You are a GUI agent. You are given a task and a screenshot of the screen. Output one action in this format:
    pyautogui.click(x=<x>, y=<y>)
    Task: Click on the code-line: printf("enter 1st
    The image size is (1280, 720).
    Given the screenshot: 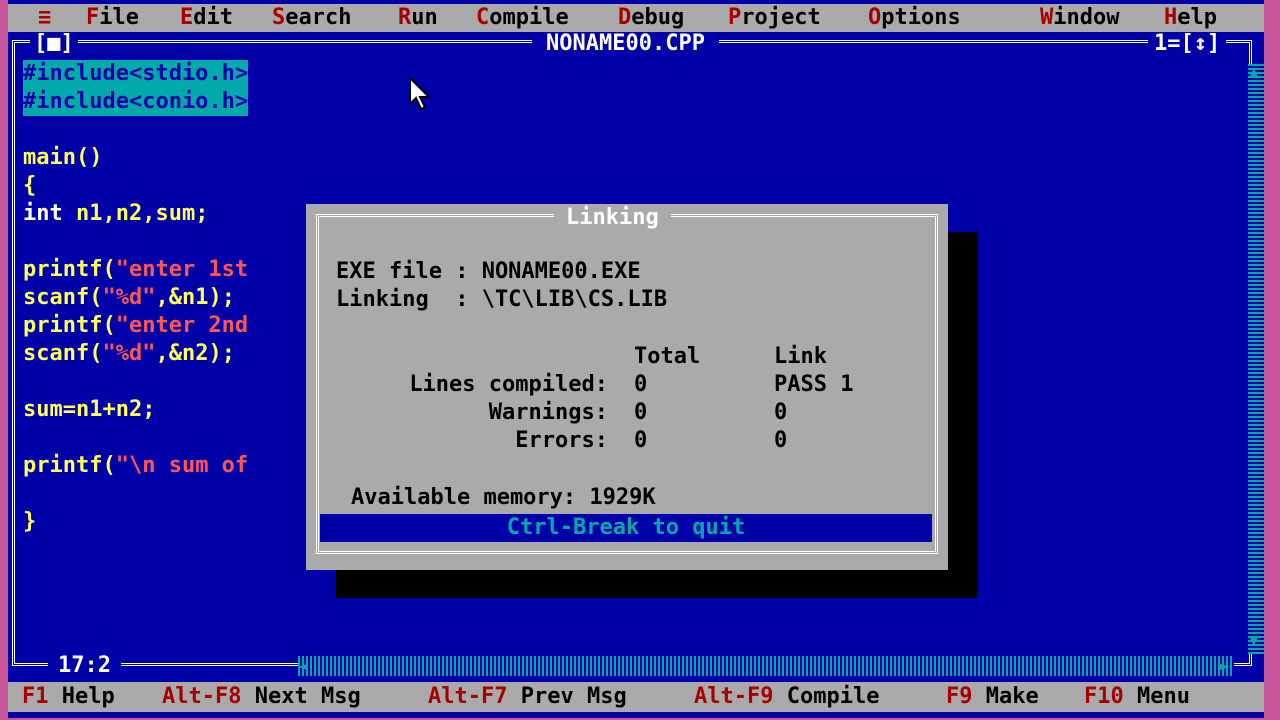 What is the action you would take?
    pyautogui.click(x=135, y=270)
    